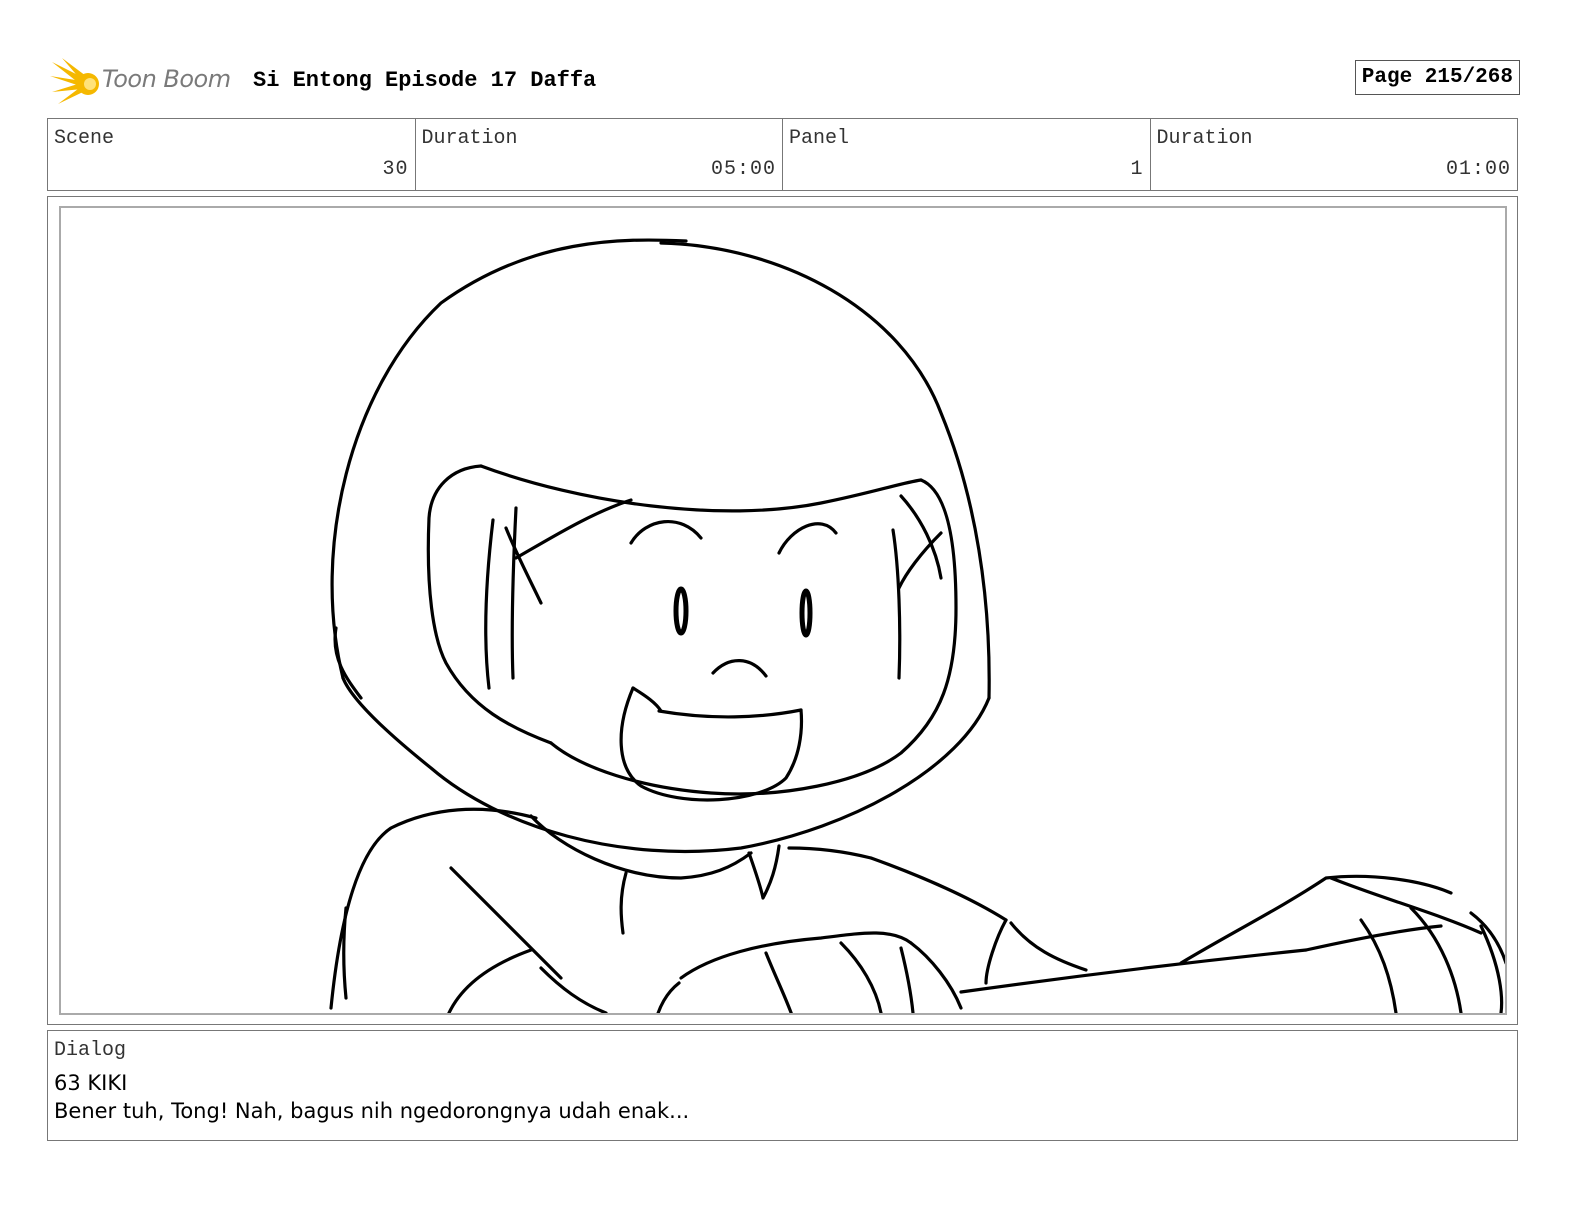  What do you see at coordinates (819, 138) in the screenshot?
I see `panel-label: Panel` at bounding box center [819, 138].